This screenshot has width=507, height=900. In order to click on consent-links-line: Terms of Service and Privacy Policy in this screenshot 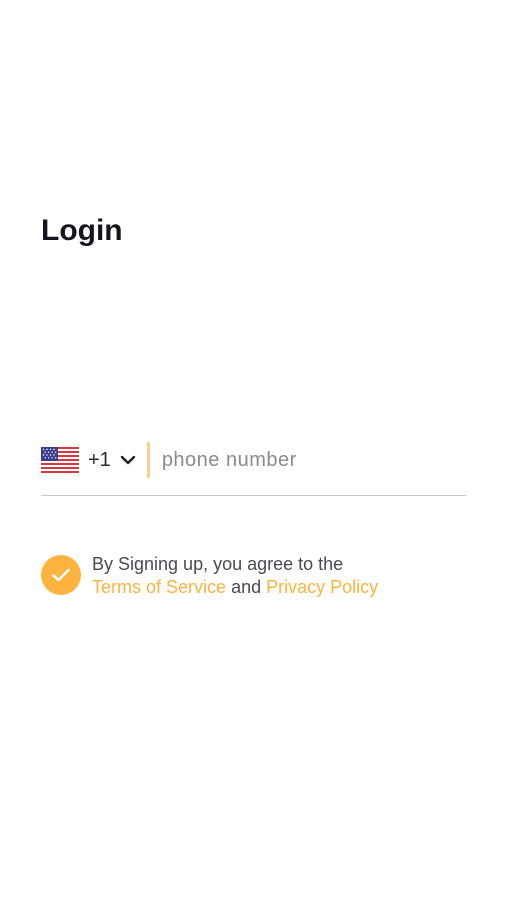, I will do `click(235, 587)`.